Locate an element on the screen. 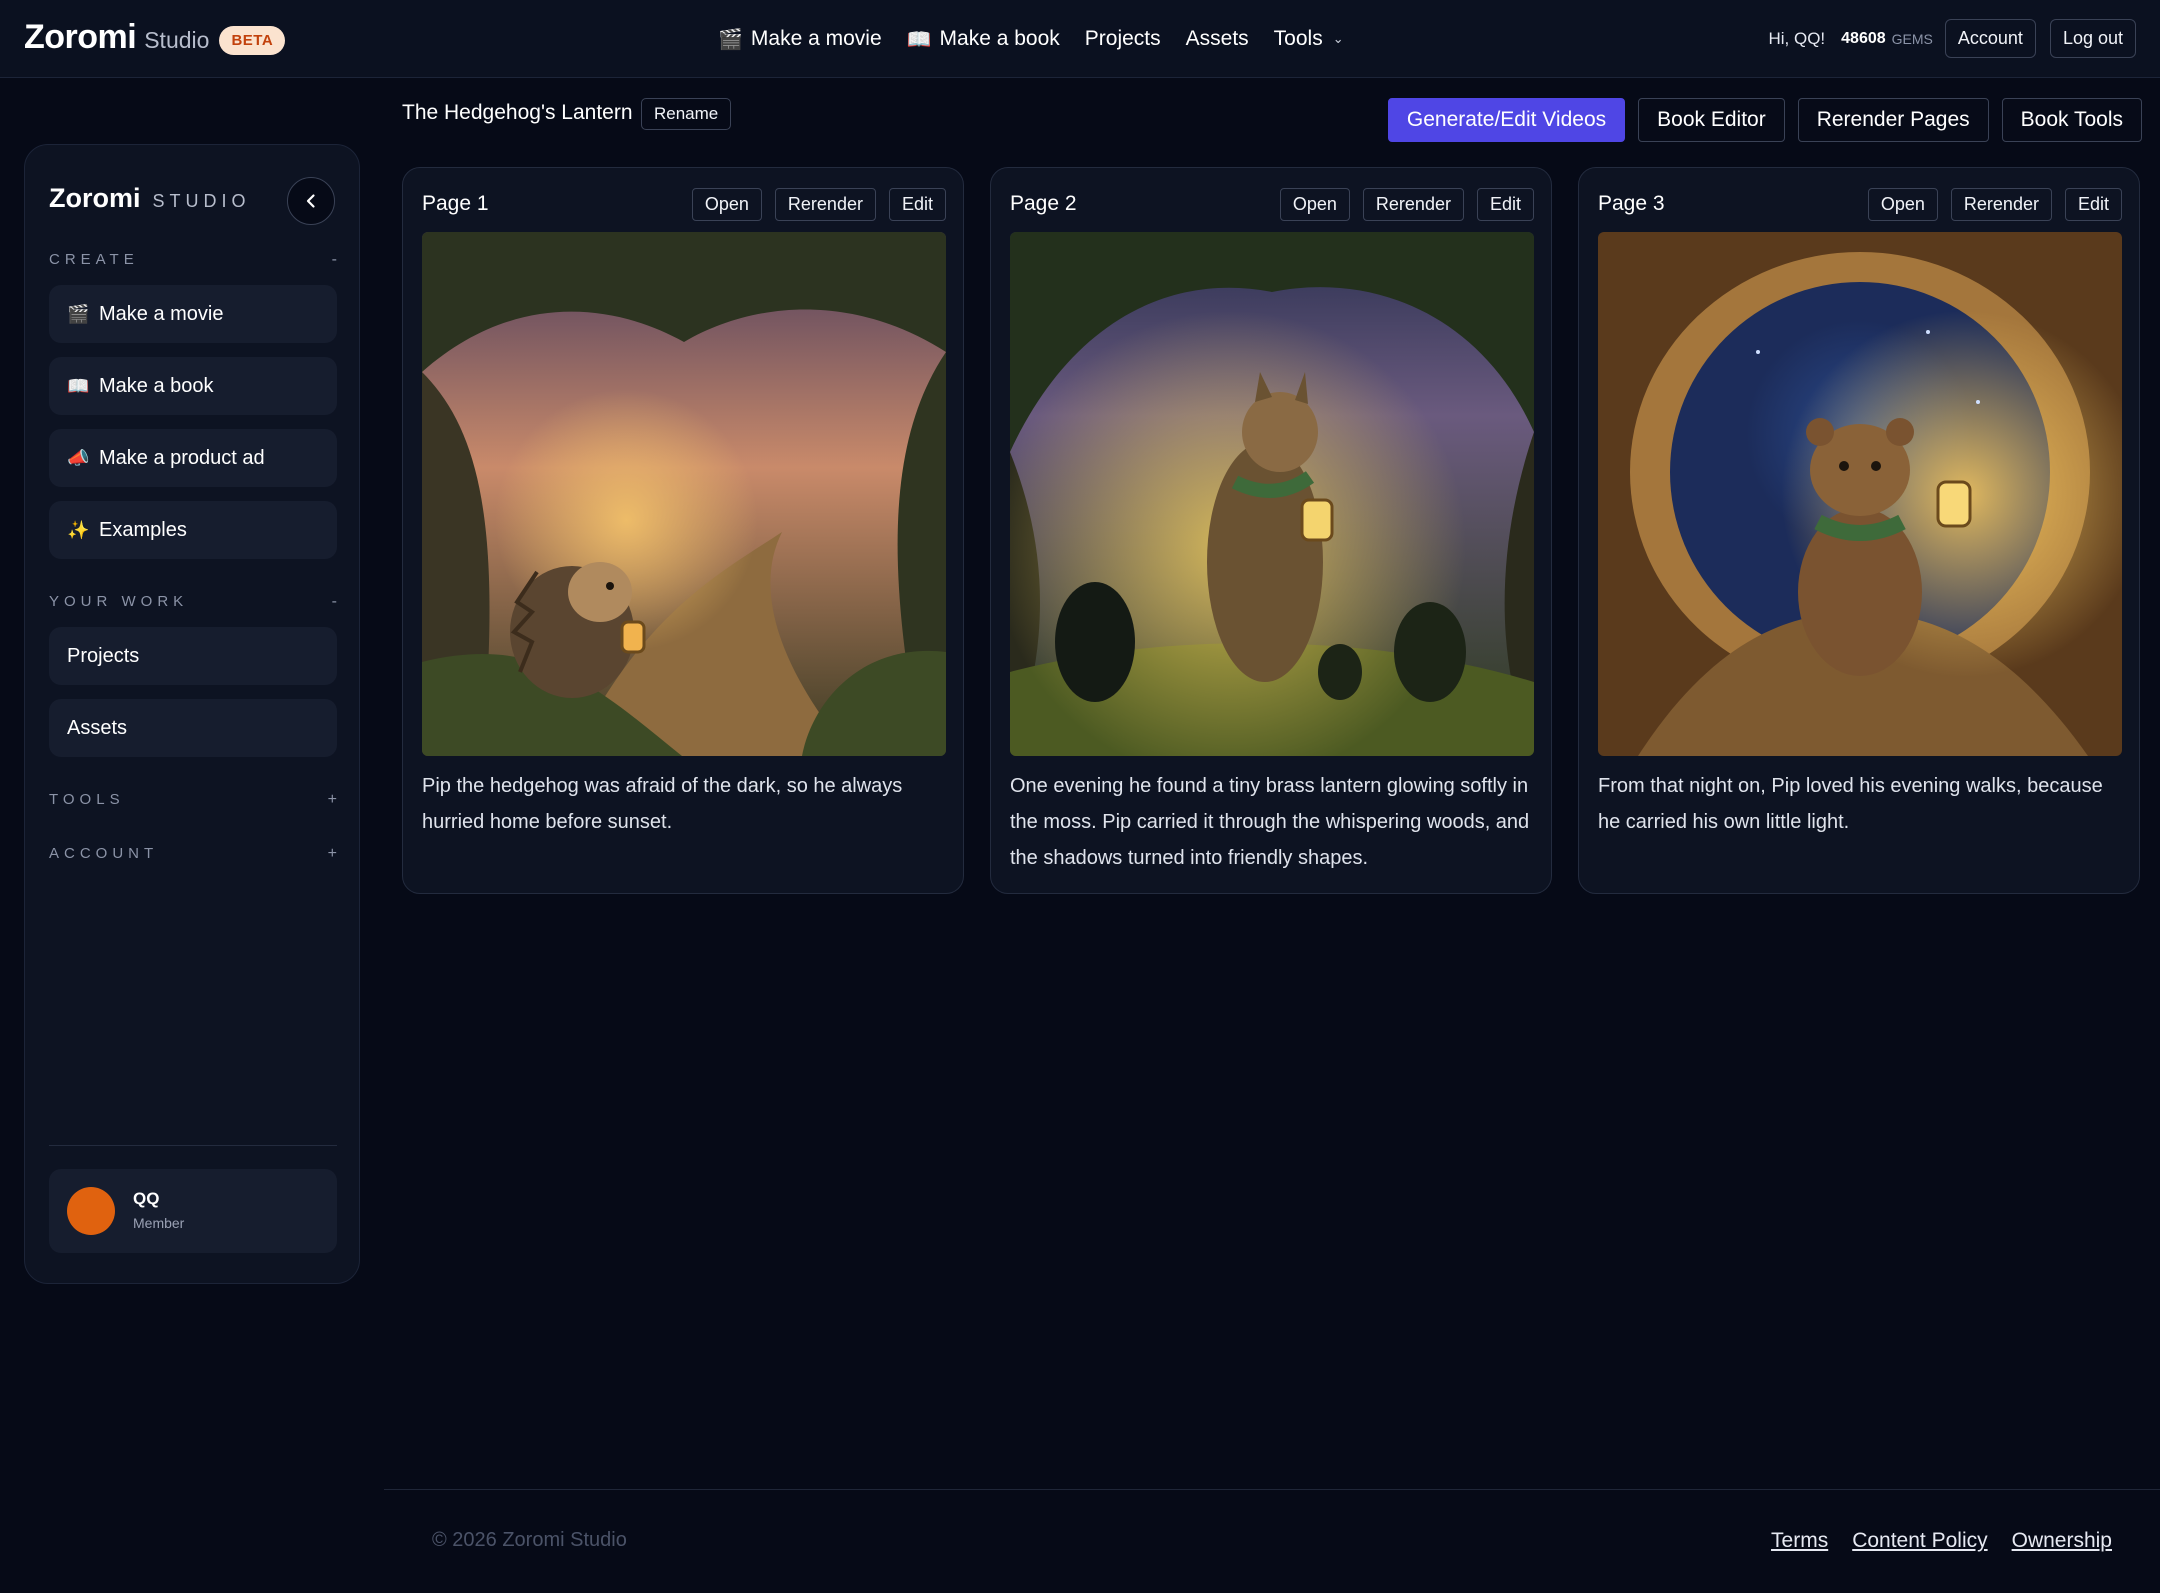 The width and height of the screenshot is (2160, 1593). section-your-work-toggle: - is located at coordinates (334, 601).